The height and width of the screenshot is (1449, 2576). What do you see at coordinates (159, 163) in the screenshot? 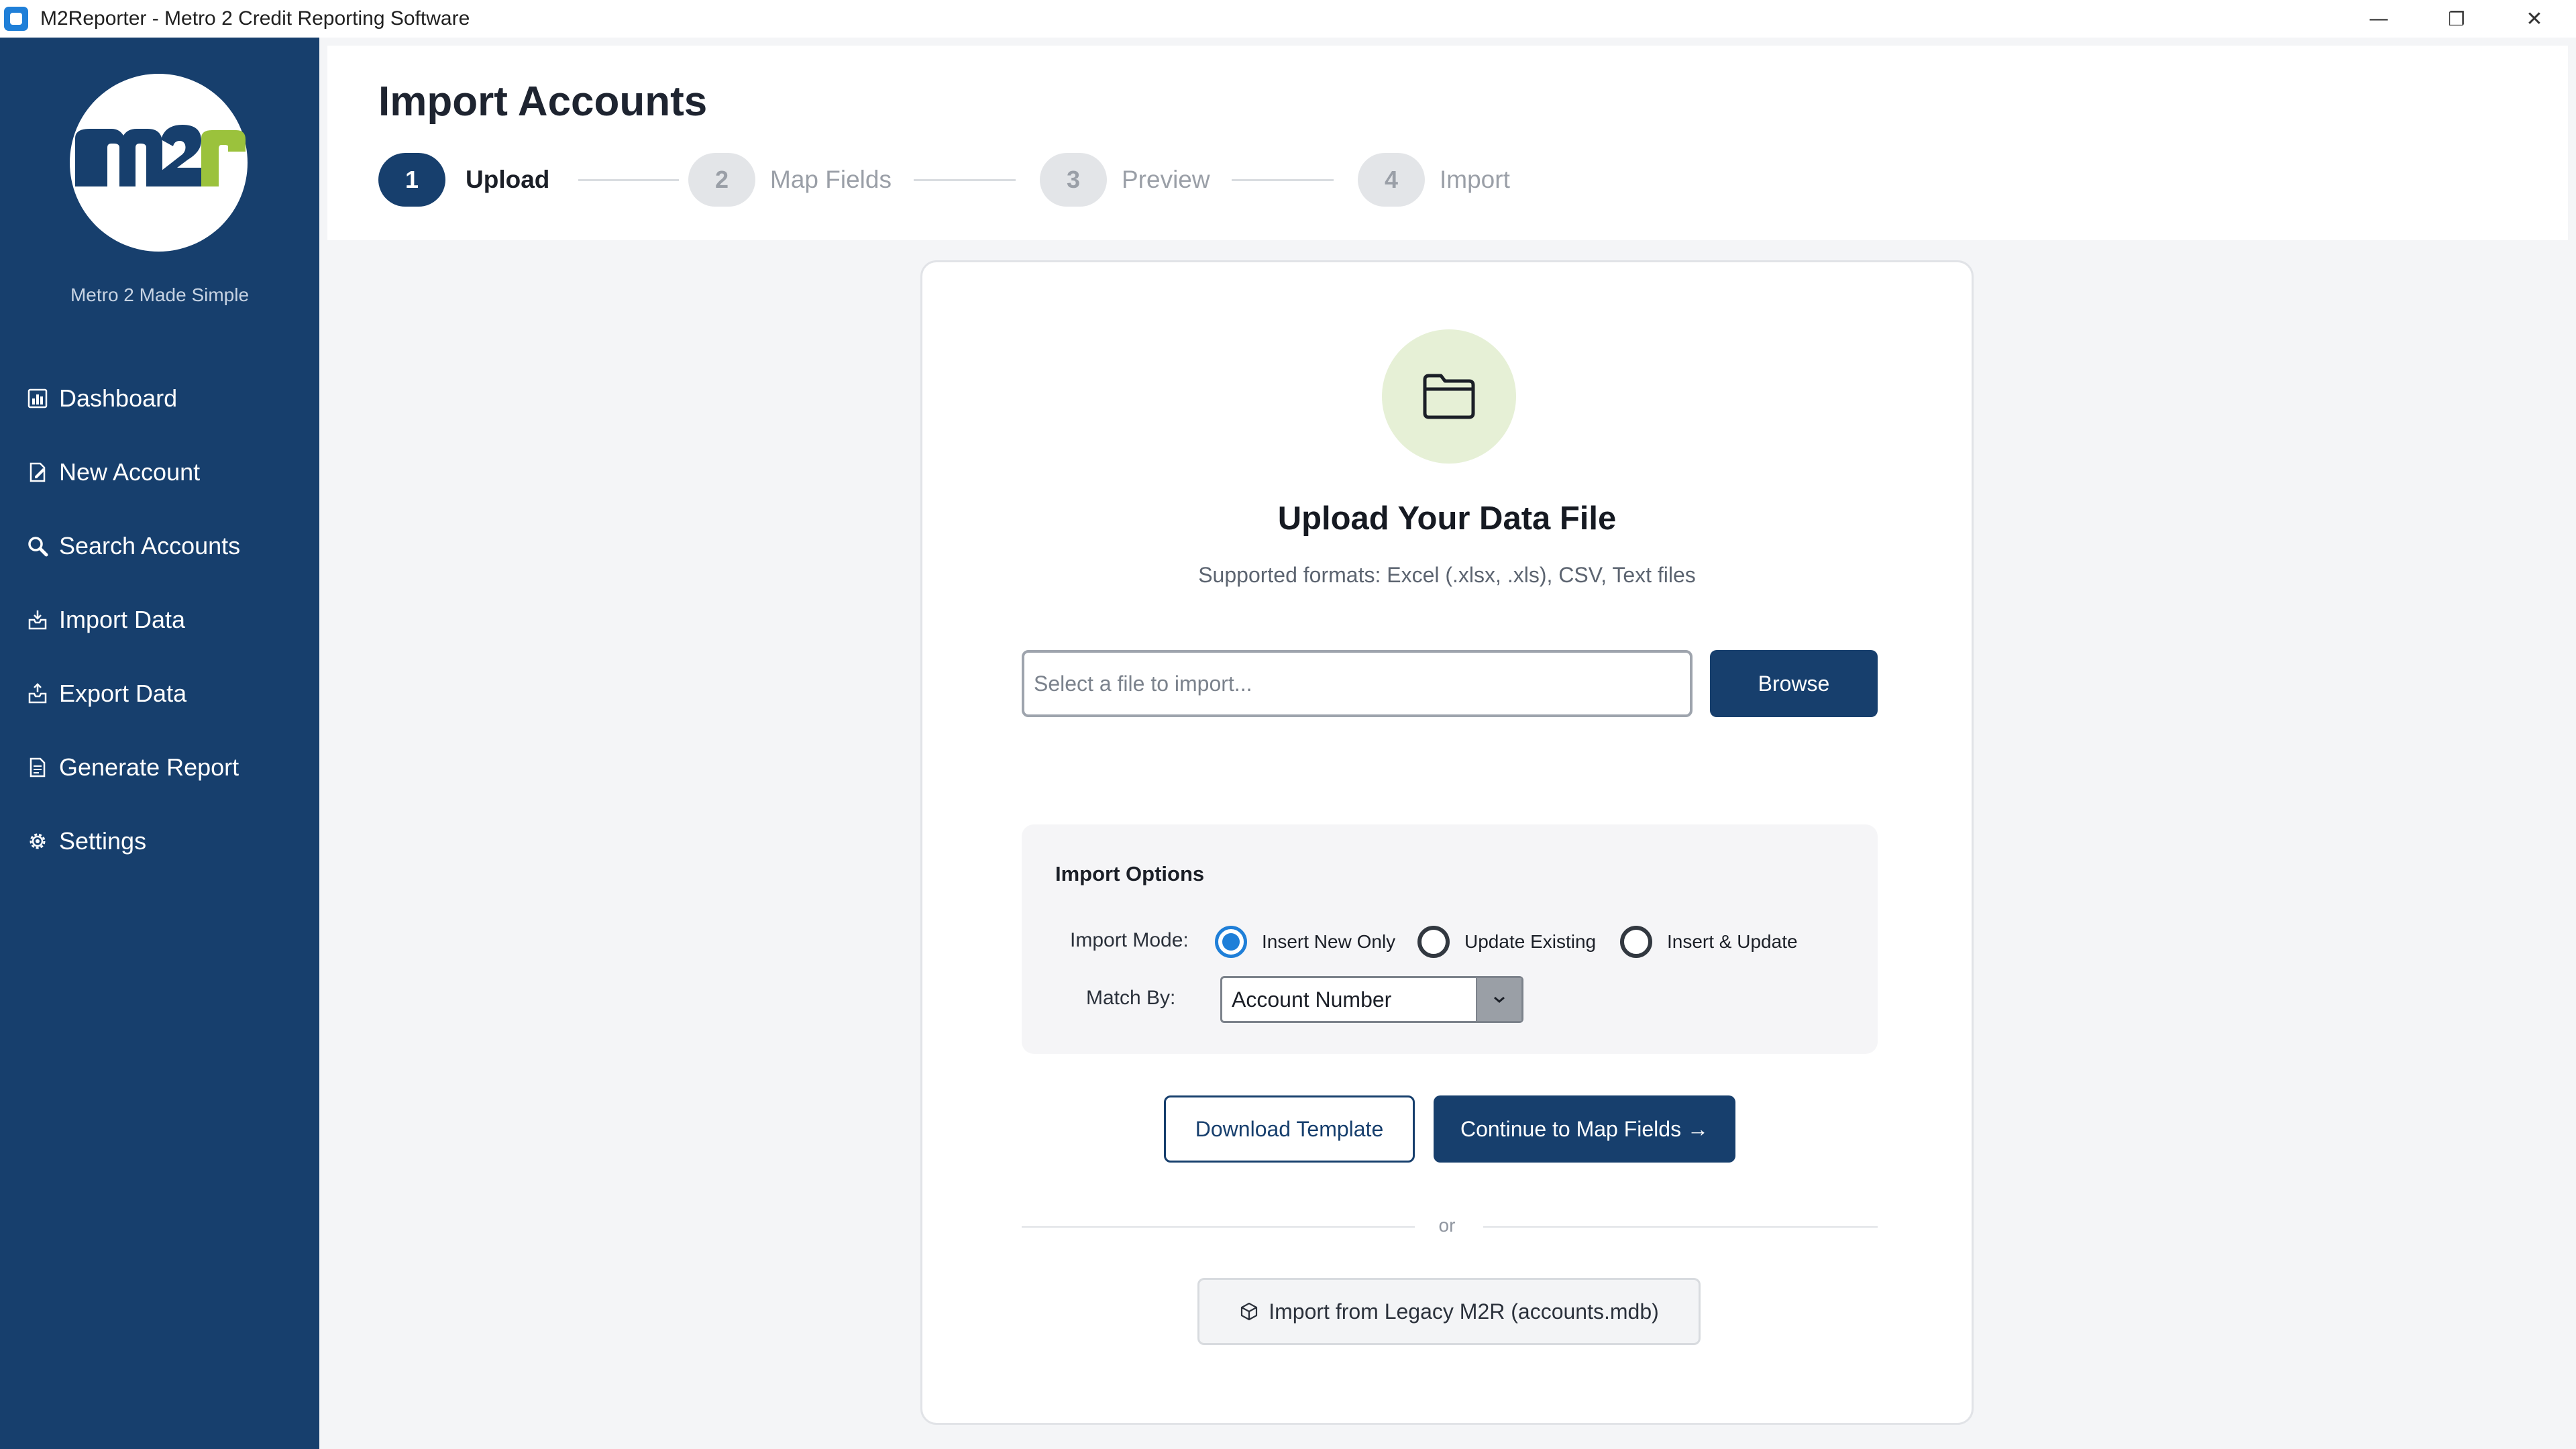
I see `m2r-logo` at bounding box center [159, 163].